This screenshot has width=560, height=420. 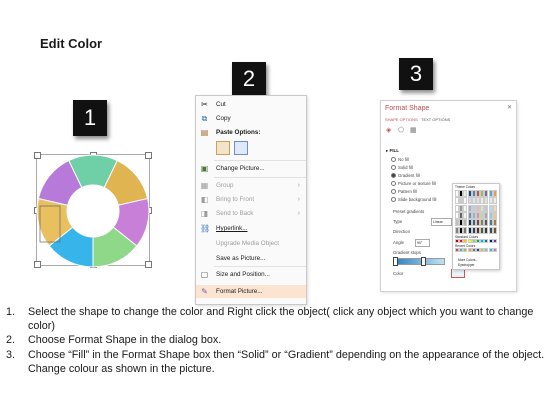 I want to click on paste-option-picture, so click(x=241, y=148).